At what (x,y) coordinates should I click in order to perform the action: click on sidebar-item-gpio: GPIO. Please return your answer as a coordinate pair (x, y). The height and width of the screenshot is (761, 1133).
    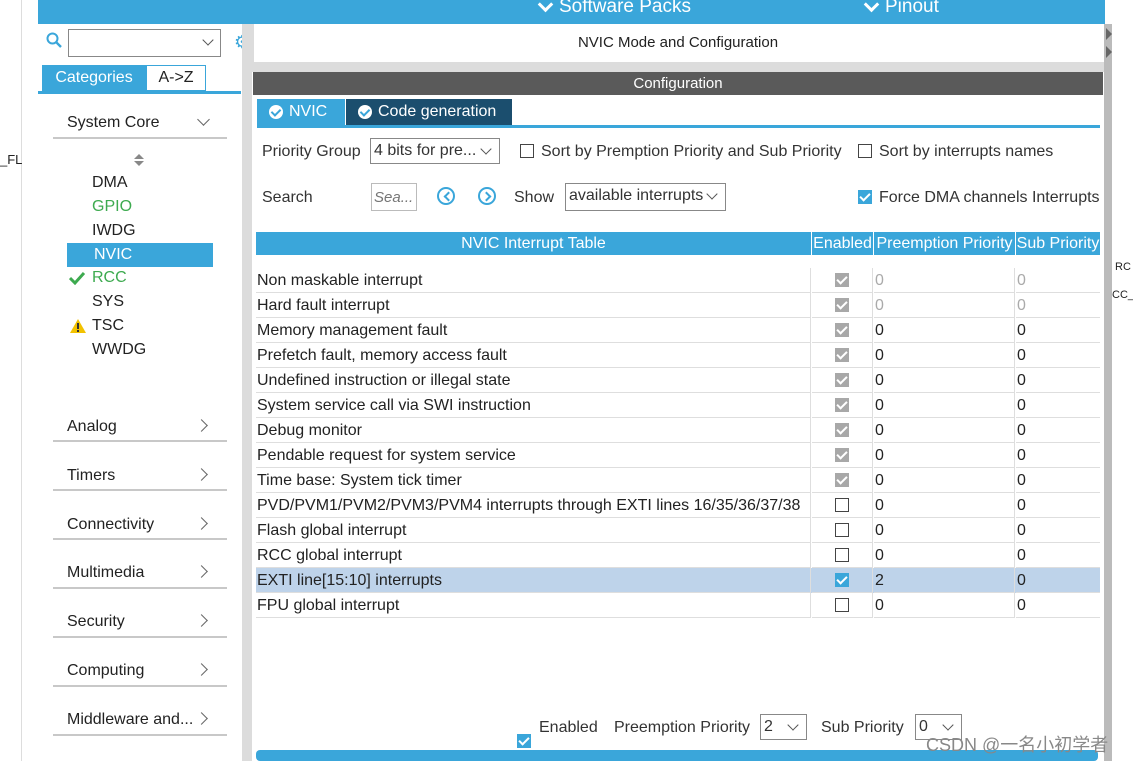
    Looking at the image, I should click on (112, 207).